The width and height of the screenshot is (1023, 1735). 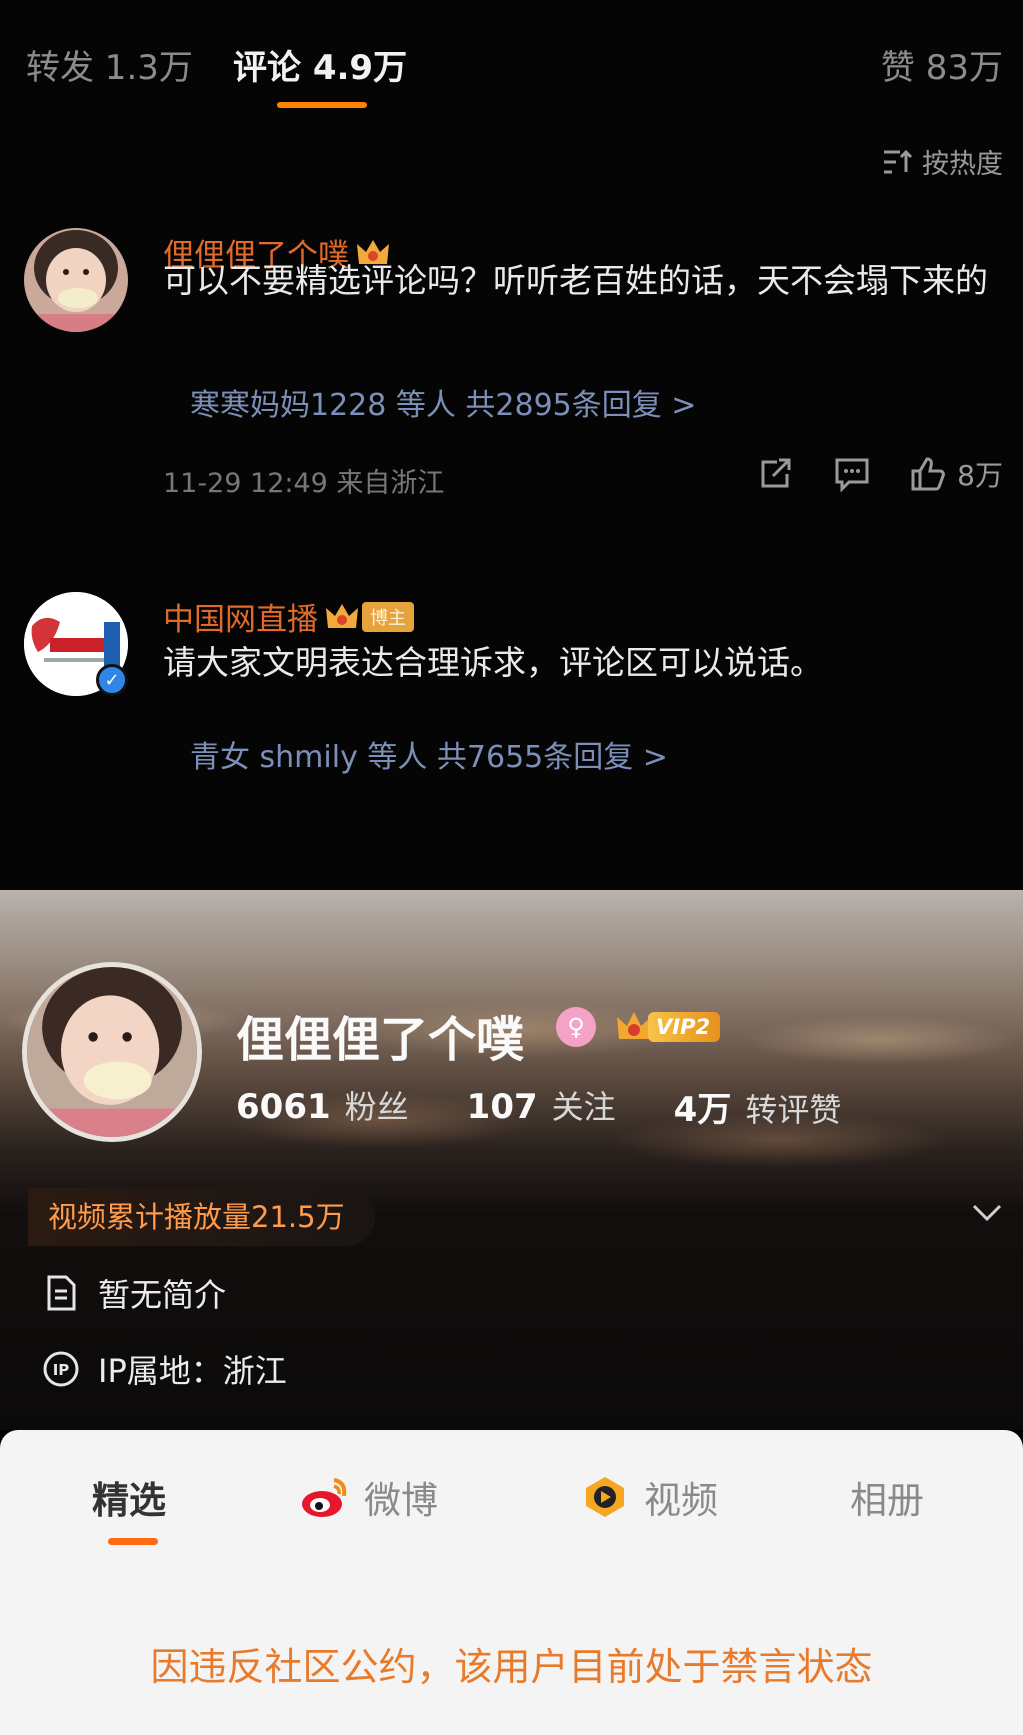 What do you see at coordinates (681, 1500) in the screenshot?
I see `tab-video-label: 视频` at bounding box center [681, 1500].